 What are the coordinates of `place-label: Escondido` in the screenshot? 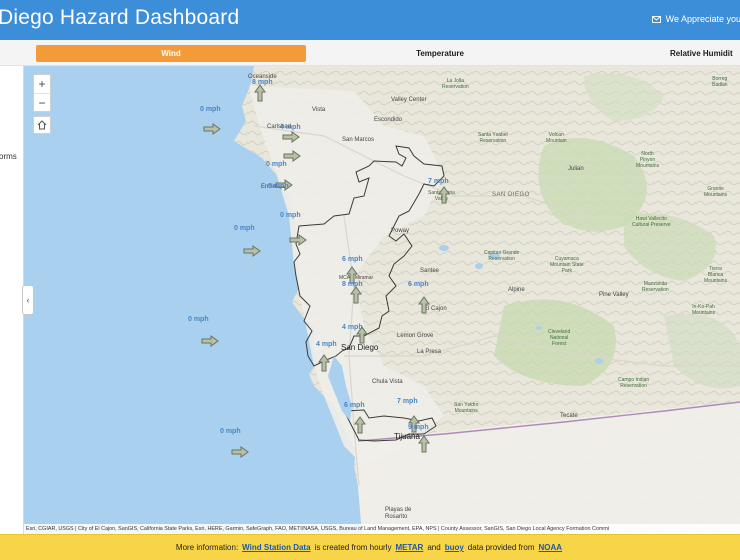 It's located at (388, 120).